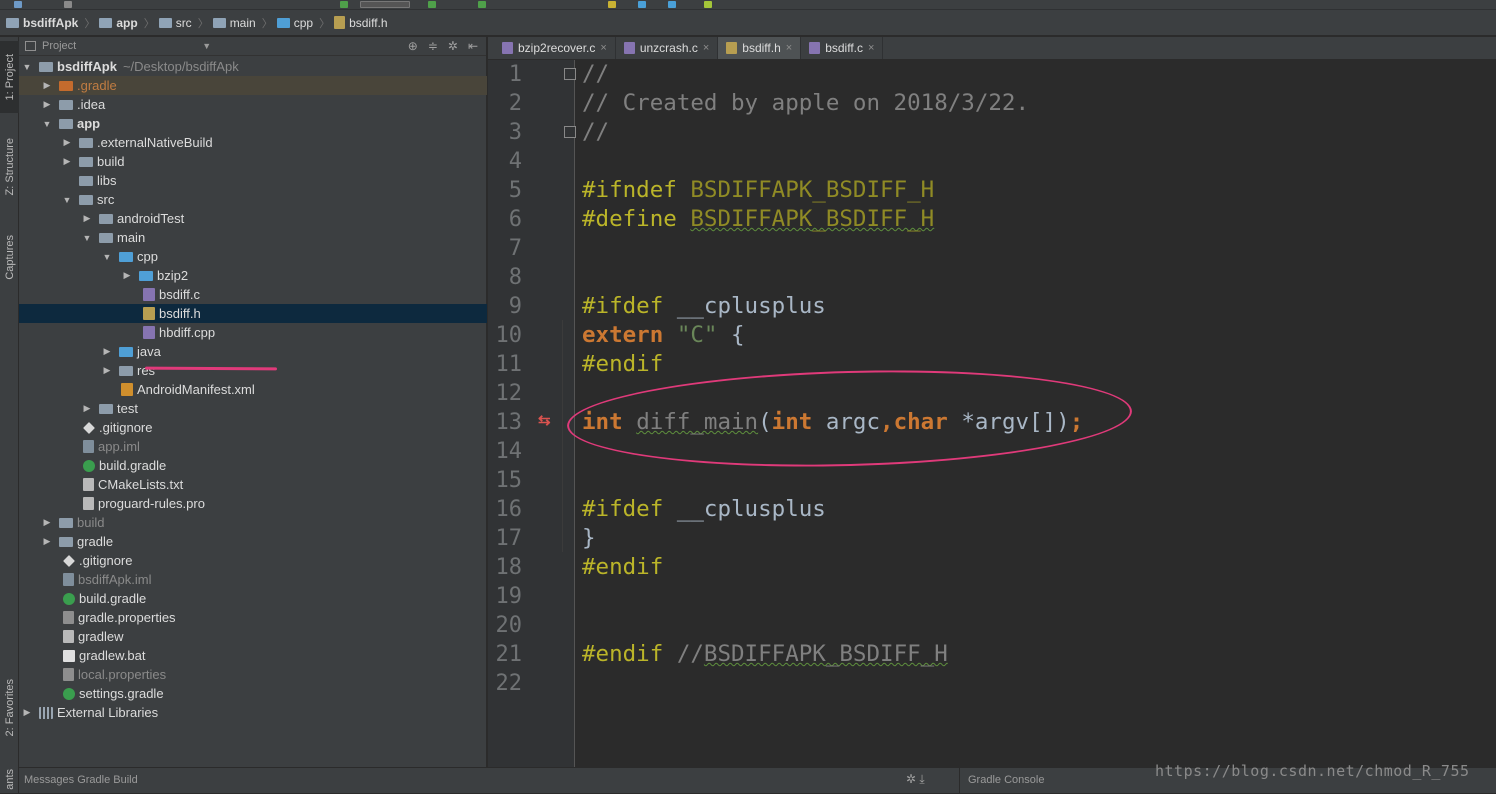 The image size is (1496, 794). What do you see at coordinates (253, 66) in the screenshot?
I see `tree-item: ▼ bsdiffApk ~/Desktop/bsdiffApk` at bounding box center [253, 66].